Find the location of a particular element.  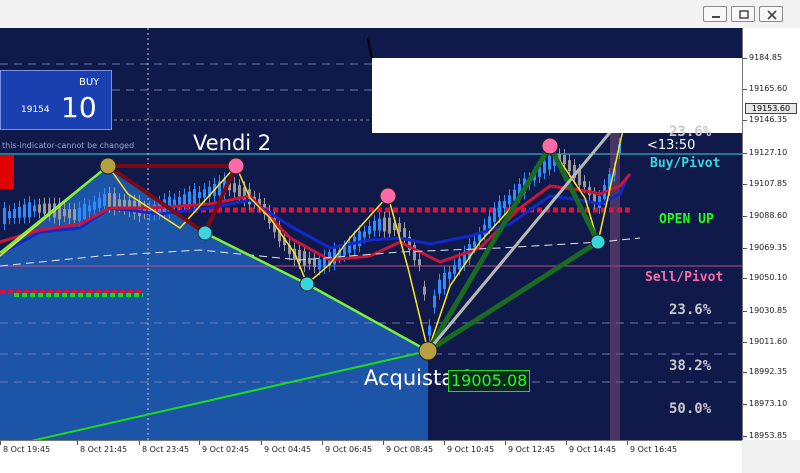

minimize-button is located at coordinates (715, 14).